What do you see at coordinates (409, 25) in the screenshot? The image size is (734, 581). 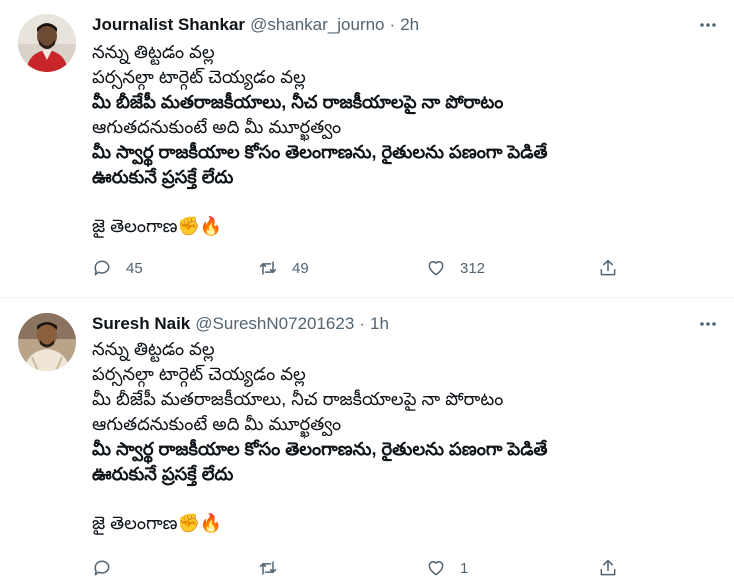 I see `tweet-time: 2h` at bounding box center [409, 25].